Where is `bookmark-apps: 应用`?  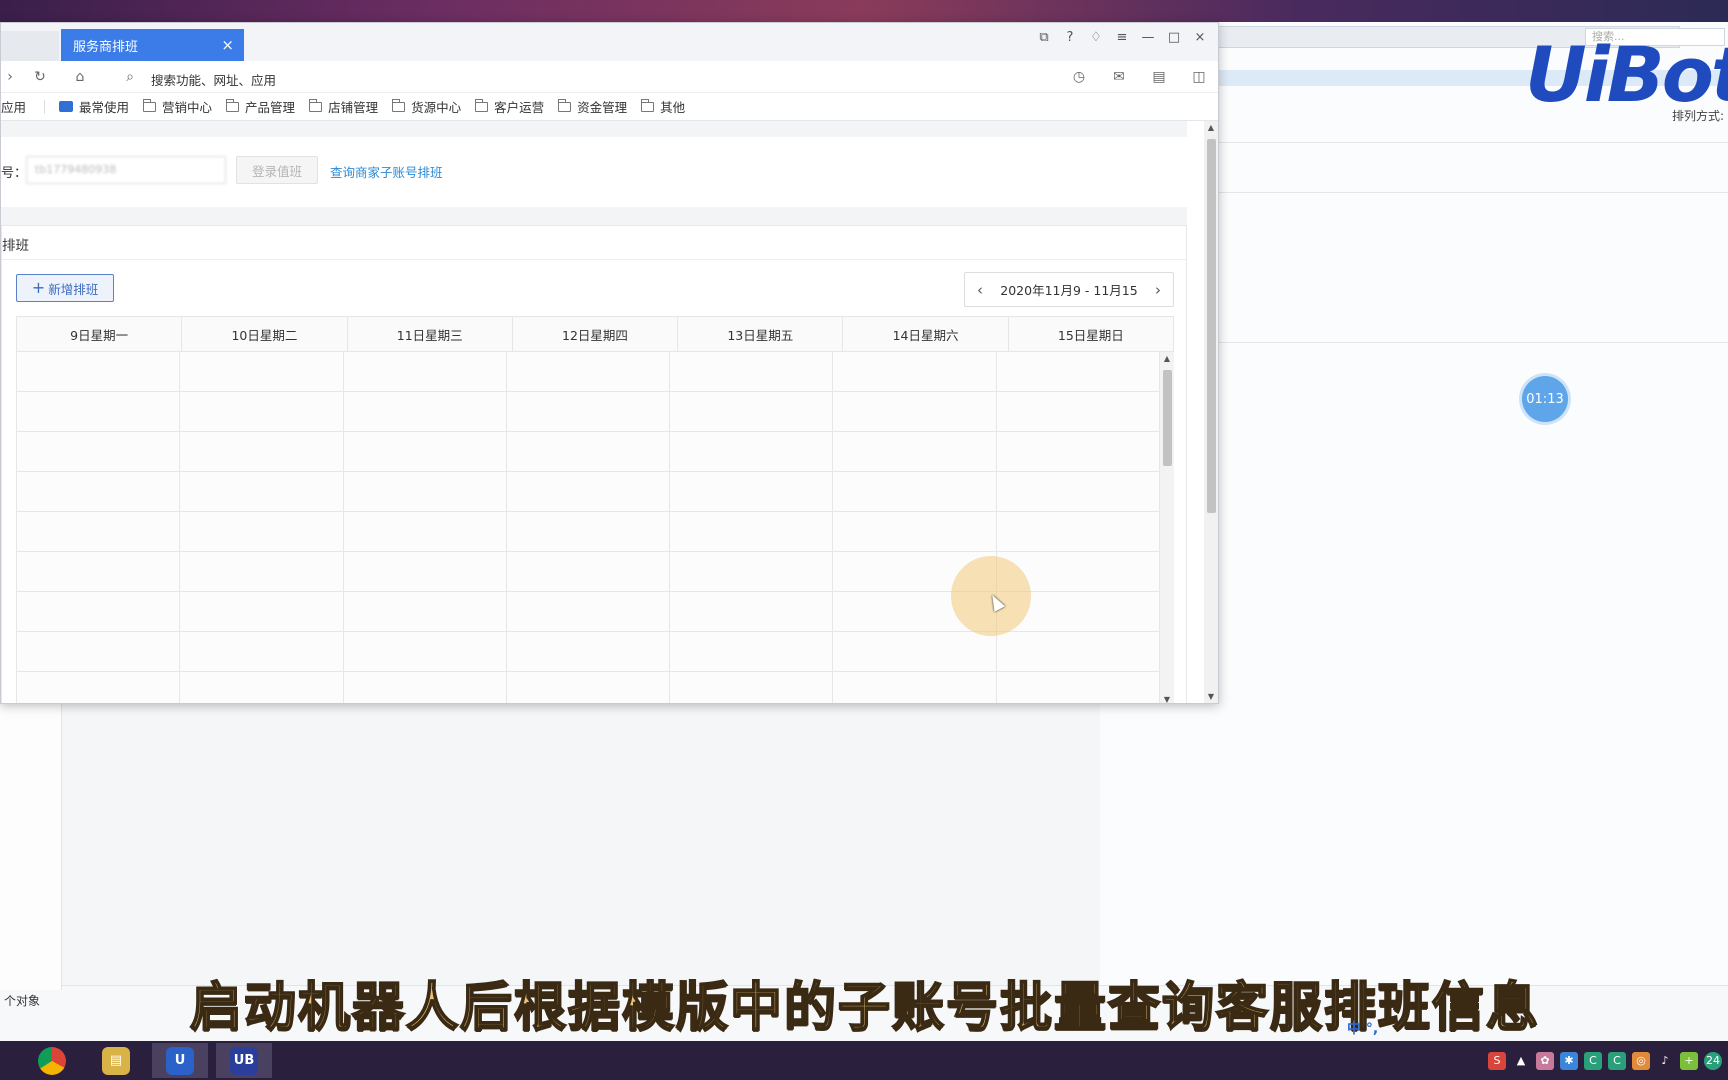
bookmark-apps: 应用 is located at coordinates (13, 106).